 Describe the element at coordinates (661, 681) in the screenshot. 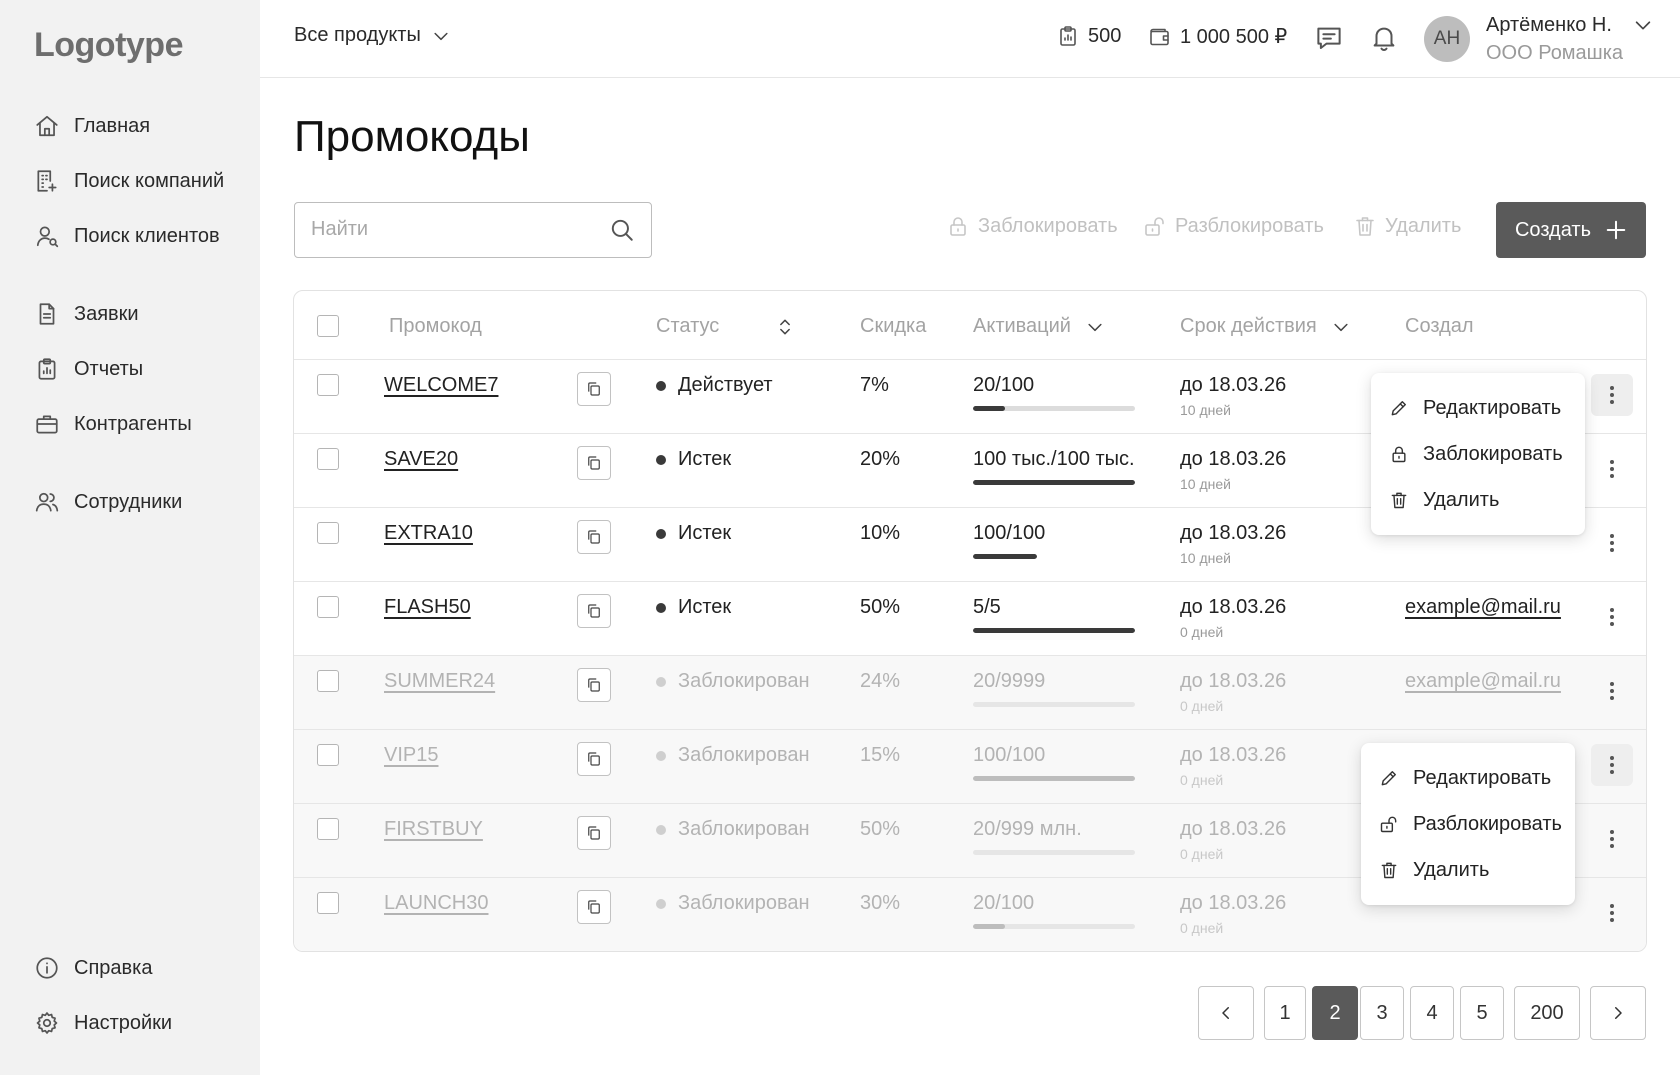

I see `status-dot` at that location.